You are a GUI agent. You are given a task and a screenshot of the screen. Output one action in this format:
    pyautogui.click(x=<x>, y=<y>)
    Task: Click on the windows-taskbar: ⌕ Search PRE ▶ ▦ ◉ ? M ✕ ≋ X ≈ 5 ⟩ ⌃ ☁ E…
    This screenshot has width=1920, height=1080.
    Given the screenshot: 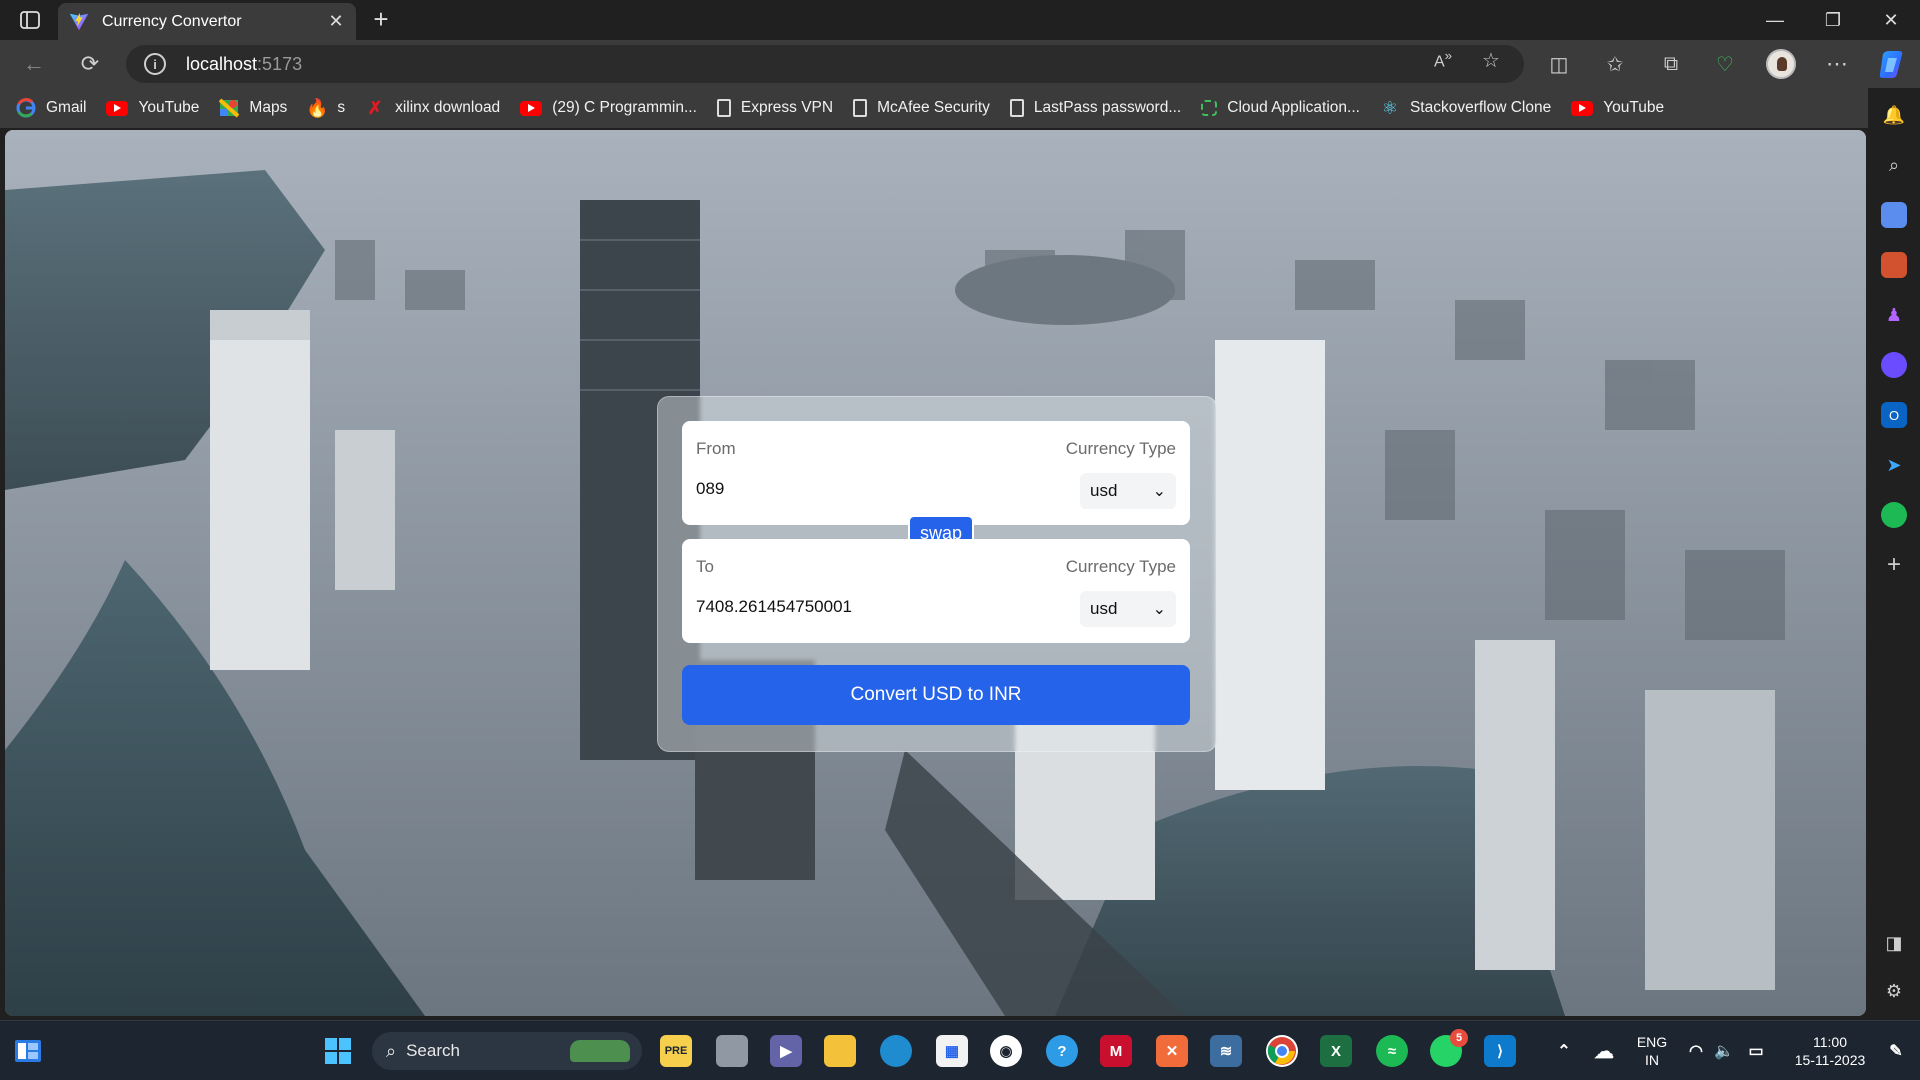 What is the action you would take?
    pyautogui.click(x=960, y=1050)
    